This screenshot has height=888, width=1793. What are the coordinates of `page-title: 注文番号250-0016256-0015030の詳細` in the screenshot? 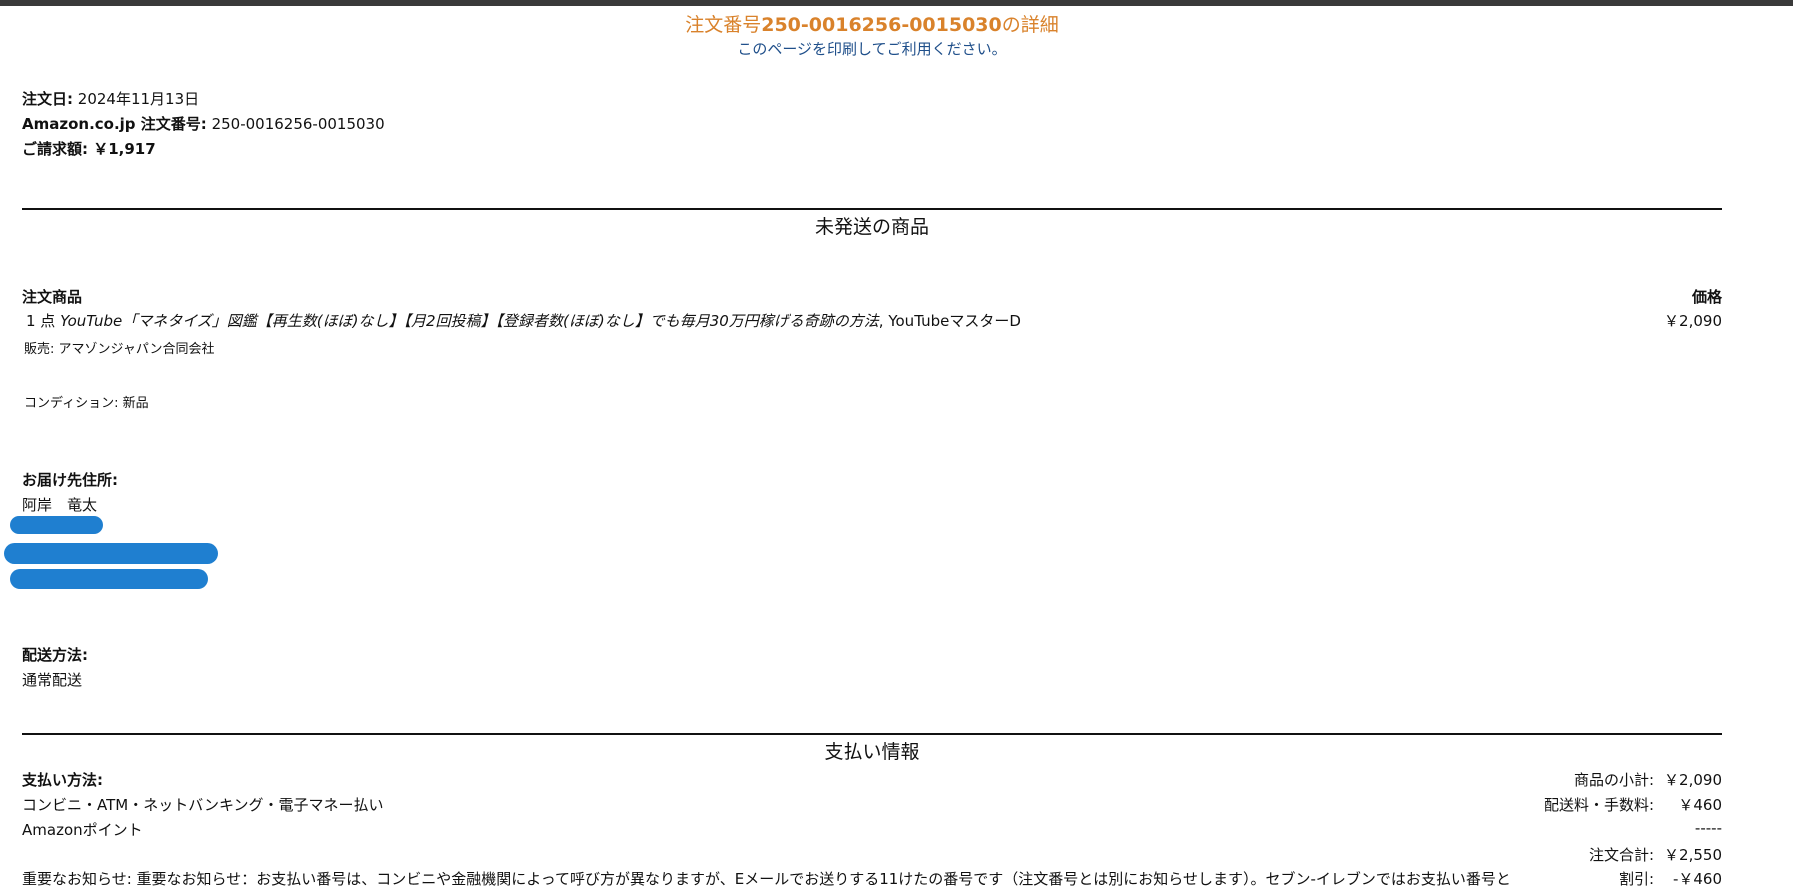 It's located at (872, 23).